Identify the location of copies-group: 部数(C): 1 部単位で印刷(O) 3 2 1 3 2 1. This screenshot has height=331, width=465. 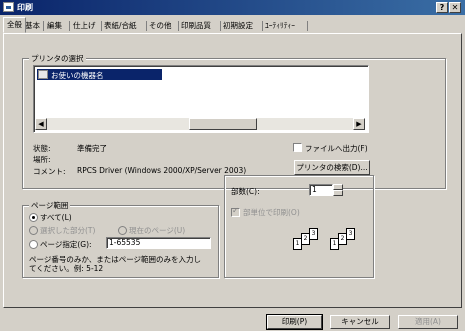
(299, 226).